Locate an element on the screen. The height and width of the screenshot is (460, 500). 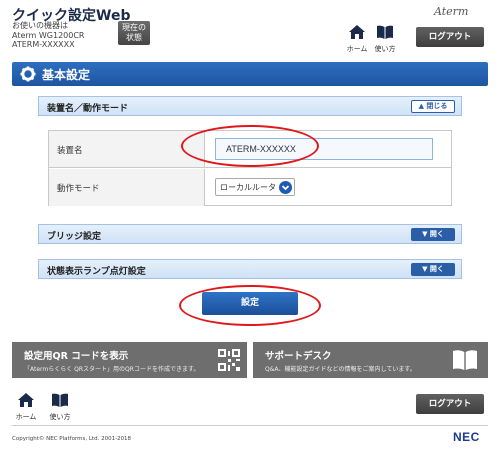
current-status-button: 現在の 状態 is located at coordinates (134, 33).